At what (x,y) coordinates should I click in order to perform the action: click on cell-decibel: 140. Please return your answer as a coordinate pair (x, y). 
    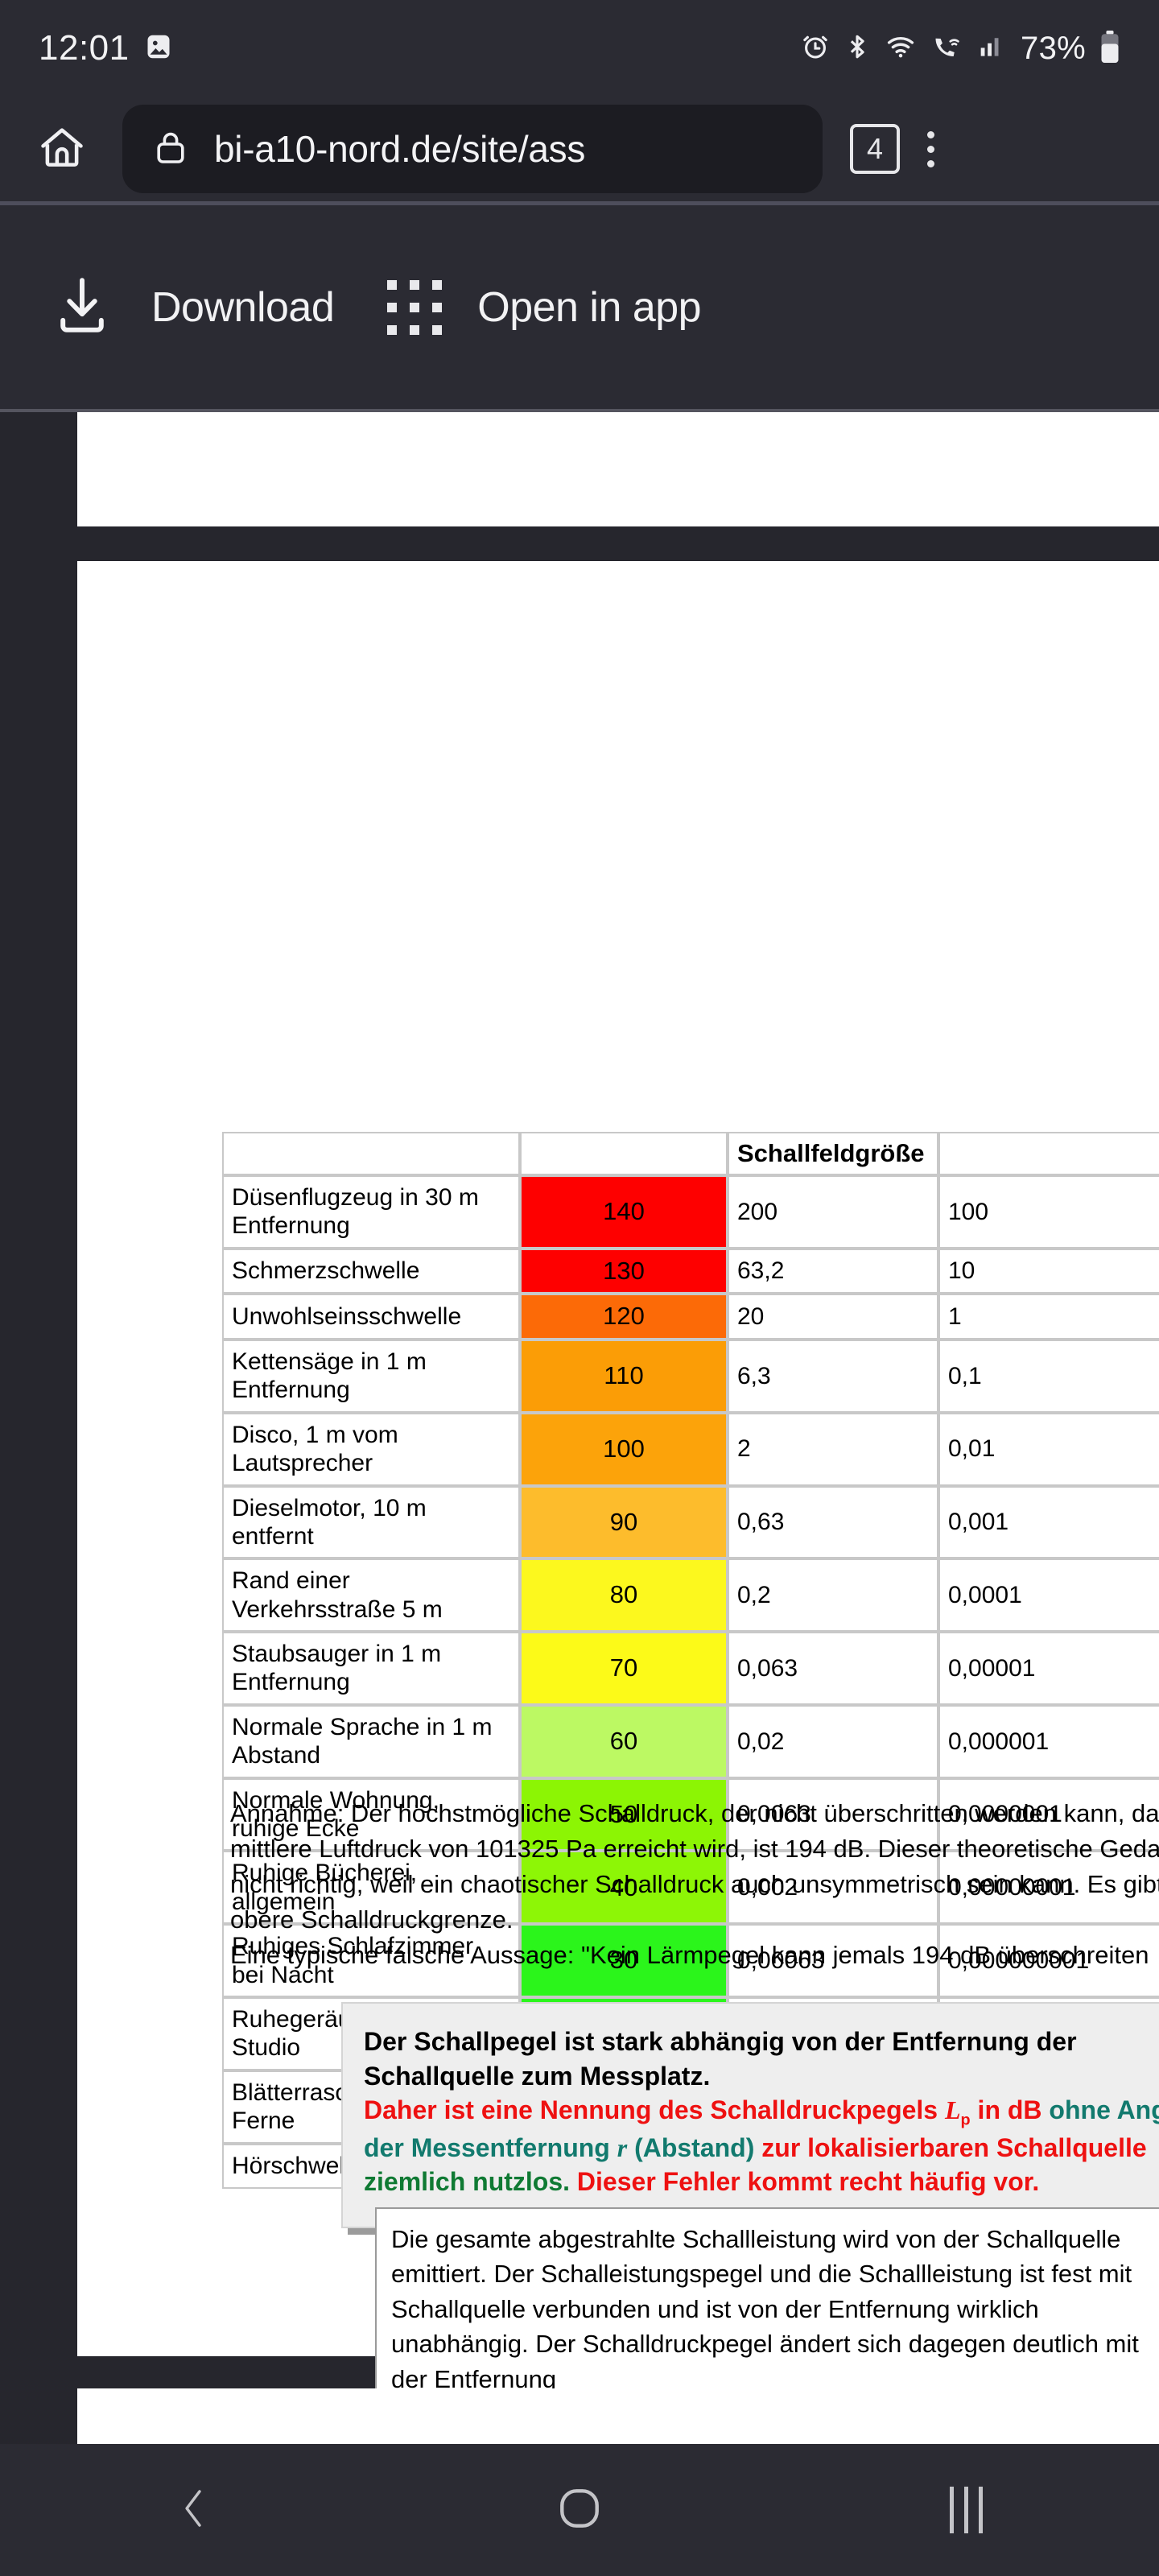
    Looking at the image, I should click on (624, 1212).